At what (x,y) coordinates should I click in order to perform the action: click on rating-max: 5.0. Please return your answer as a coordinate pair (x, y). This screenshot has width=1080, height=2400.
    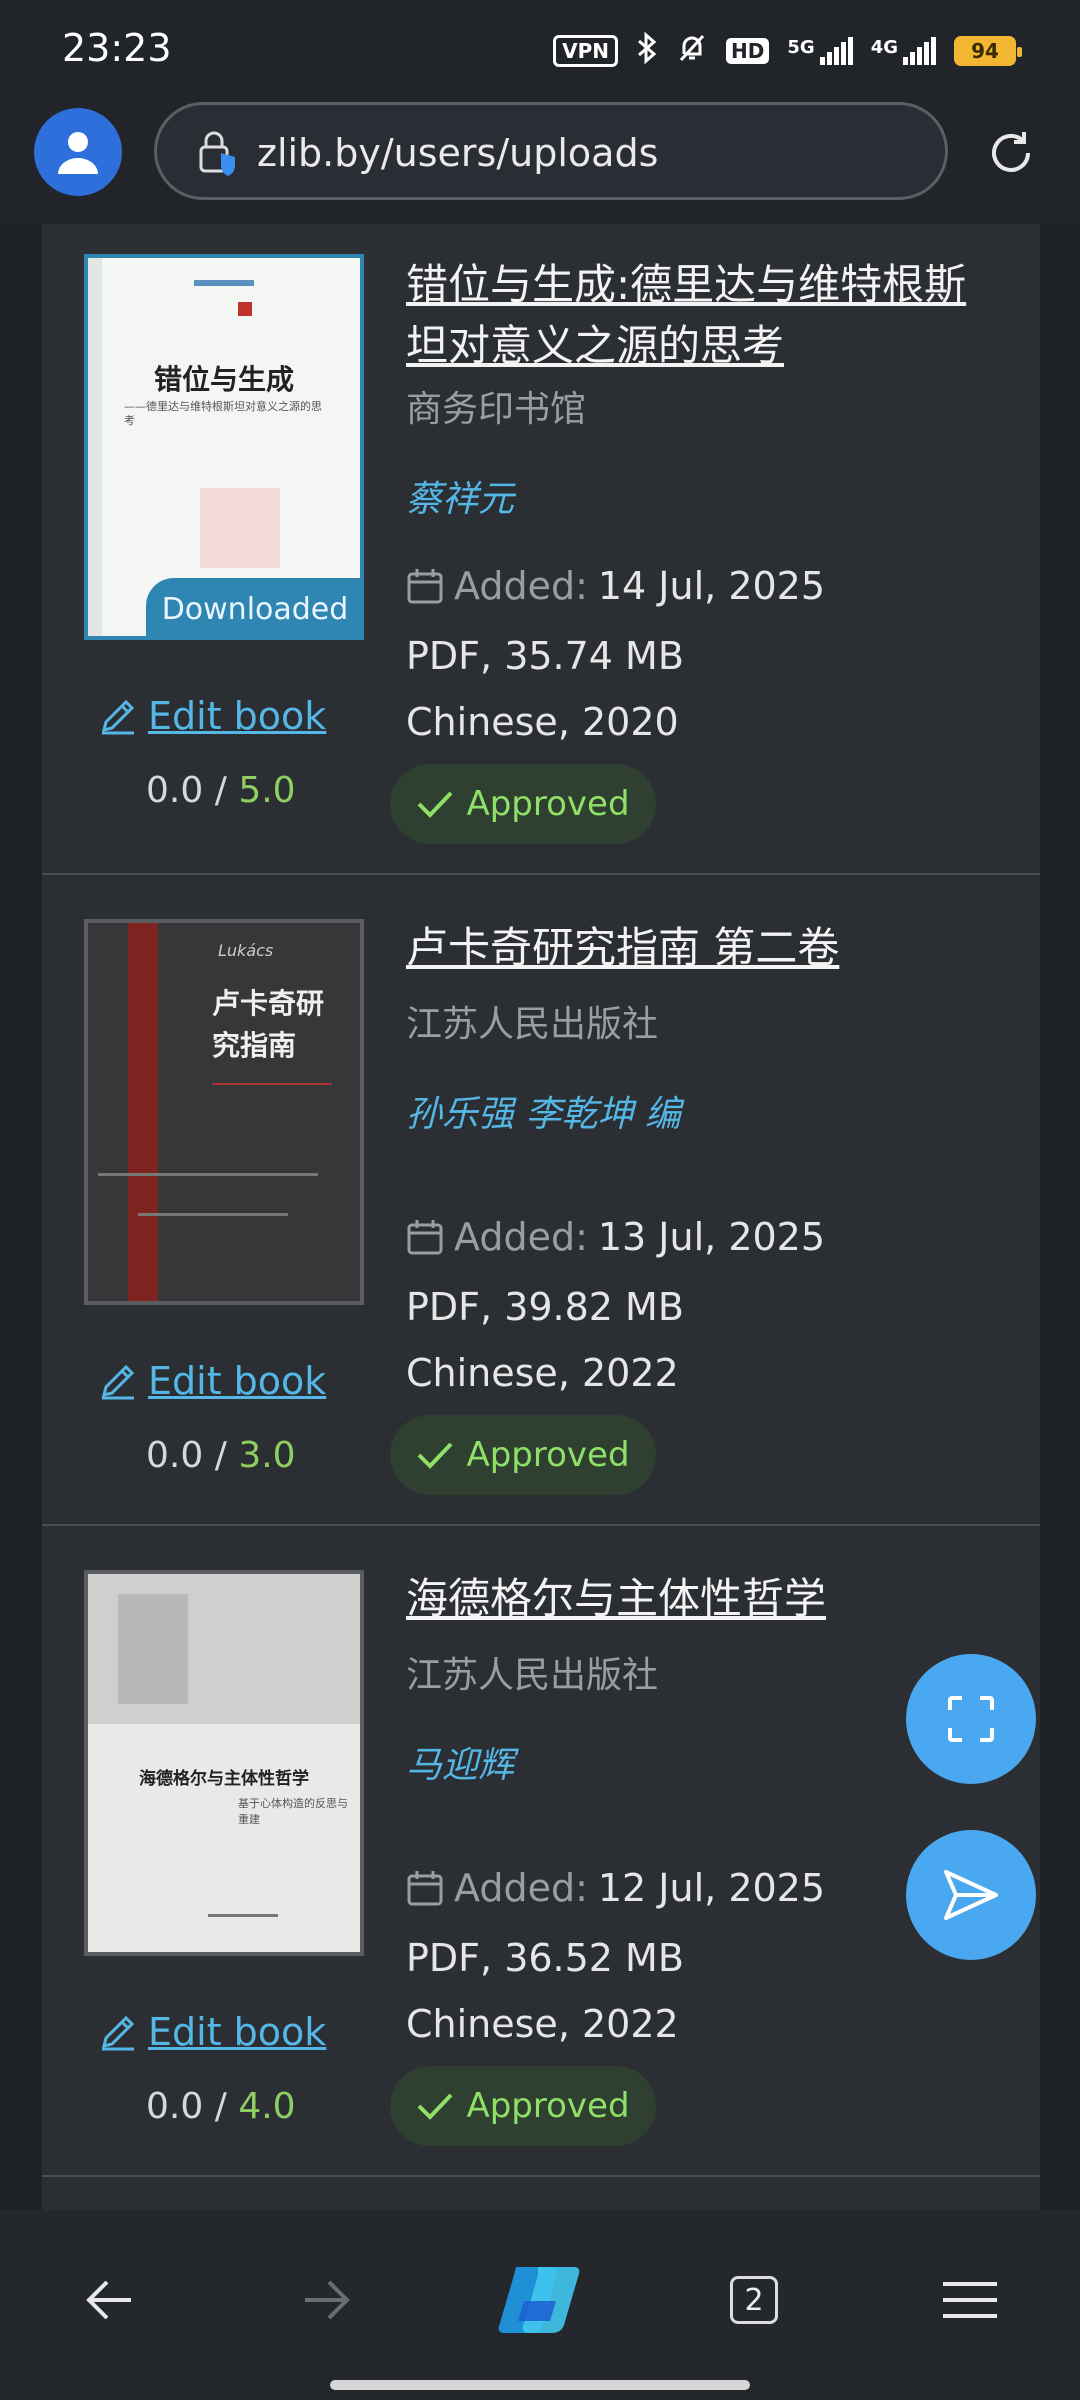
    Looking at the image, I should click on (267, 790).